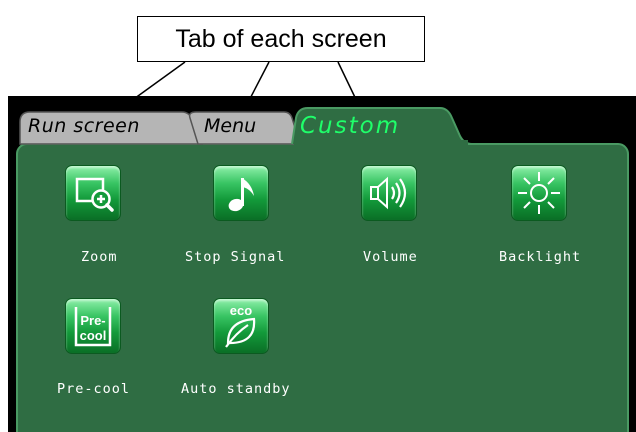 This screenshot has height=432, width=636. What do you see at coordinates (235, 257) in the screenshot?
I see `stop-signal-label: Stop Signal` at bounding box center [235, 257].